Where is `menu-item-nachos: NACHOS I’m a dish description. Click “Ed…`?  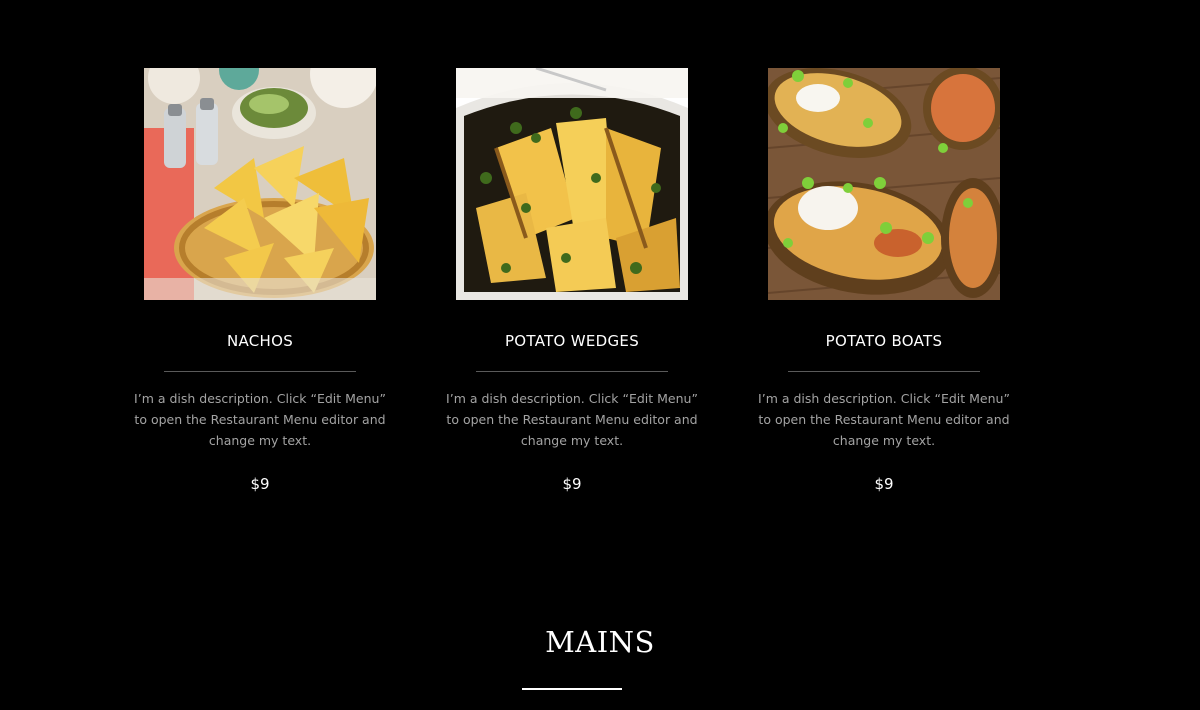 menu-item-nachos: NACHOS I’m a dish description. Click “Ed… is located at coordinates (260, 280).